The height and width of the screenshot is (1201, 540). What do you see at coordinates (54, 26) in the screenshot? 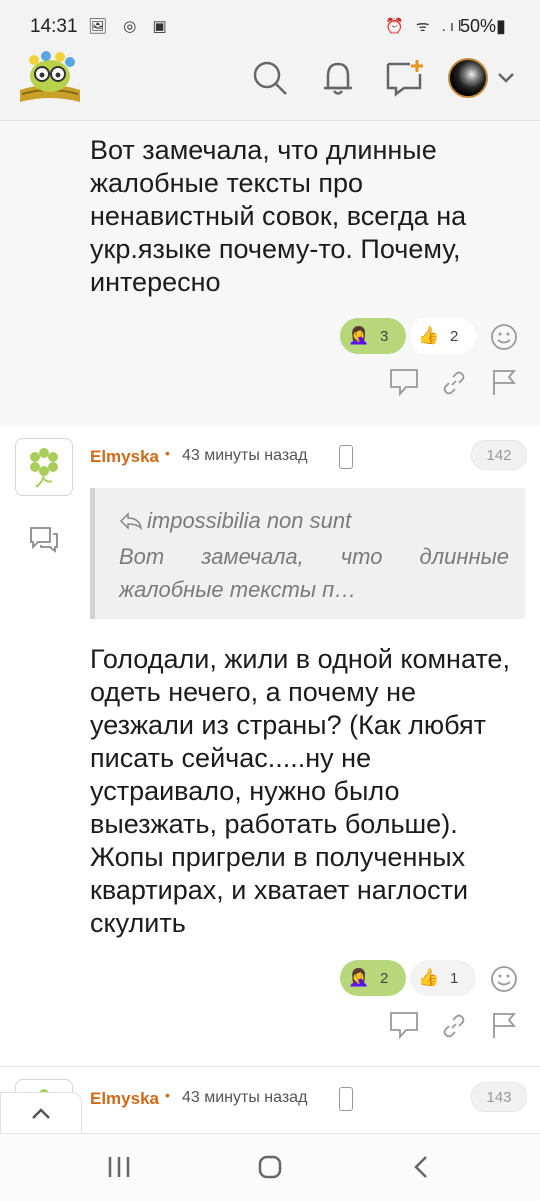
I see `status-time: 14:31` at bounding box center [54, 26].